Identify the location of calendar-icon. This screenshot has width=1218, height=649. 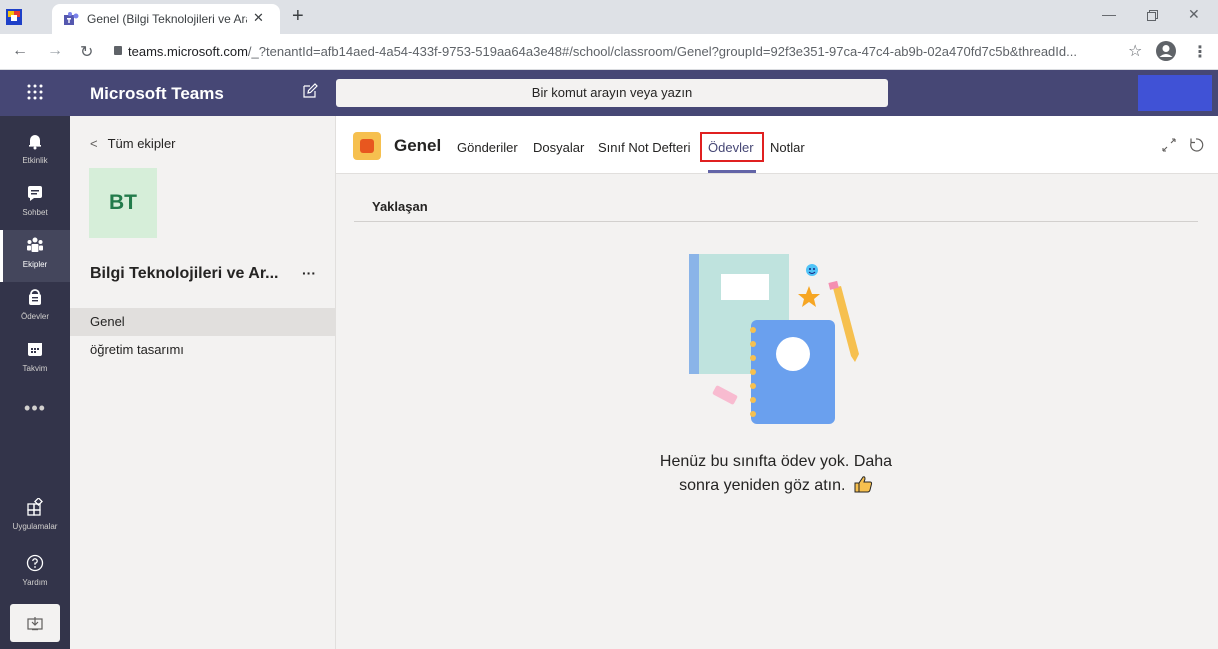
(35, 349).